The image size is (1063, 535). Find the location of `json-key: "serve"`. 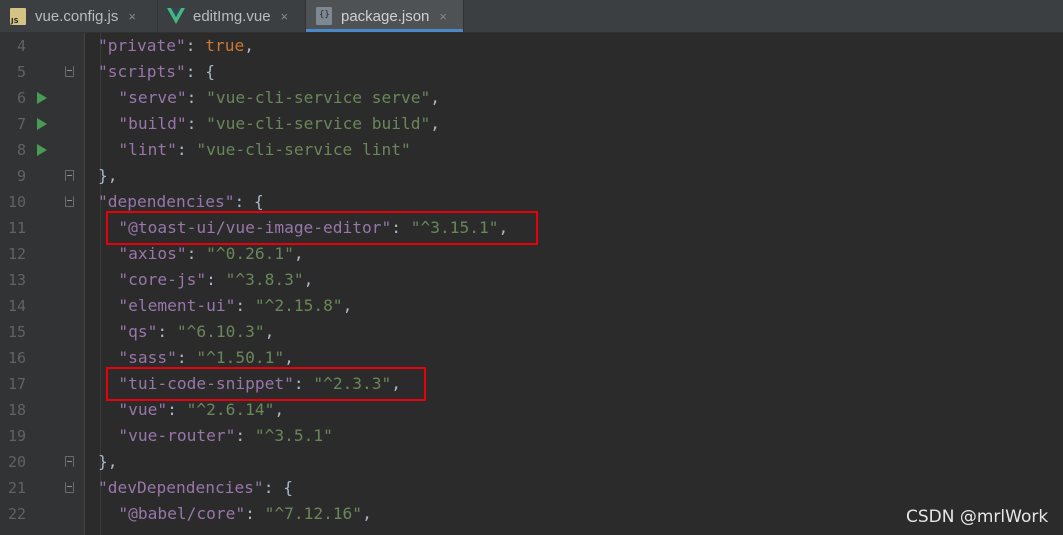

json-key: "serve" is located at coordinates (152, 97).